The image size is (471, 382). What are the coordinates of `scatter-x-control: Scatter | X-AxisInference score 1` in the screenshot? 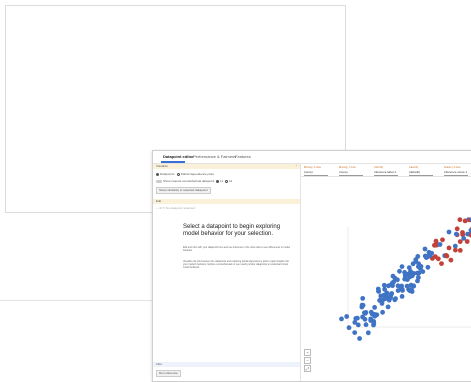 It's located at (456, 170).